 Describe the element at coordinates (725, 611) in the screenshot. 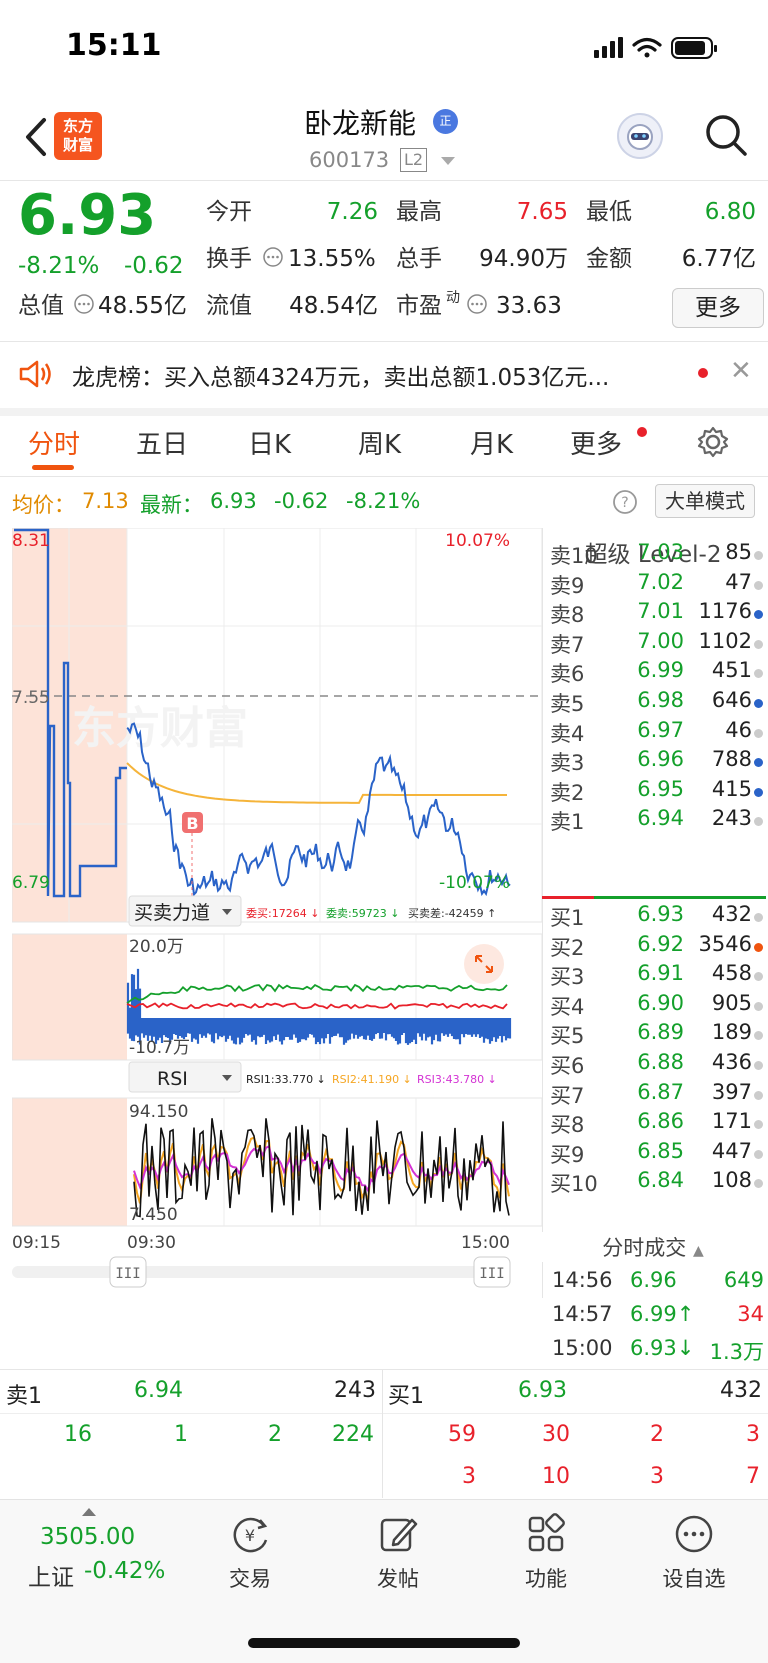

I see `ask-volume: 1176` at that location.